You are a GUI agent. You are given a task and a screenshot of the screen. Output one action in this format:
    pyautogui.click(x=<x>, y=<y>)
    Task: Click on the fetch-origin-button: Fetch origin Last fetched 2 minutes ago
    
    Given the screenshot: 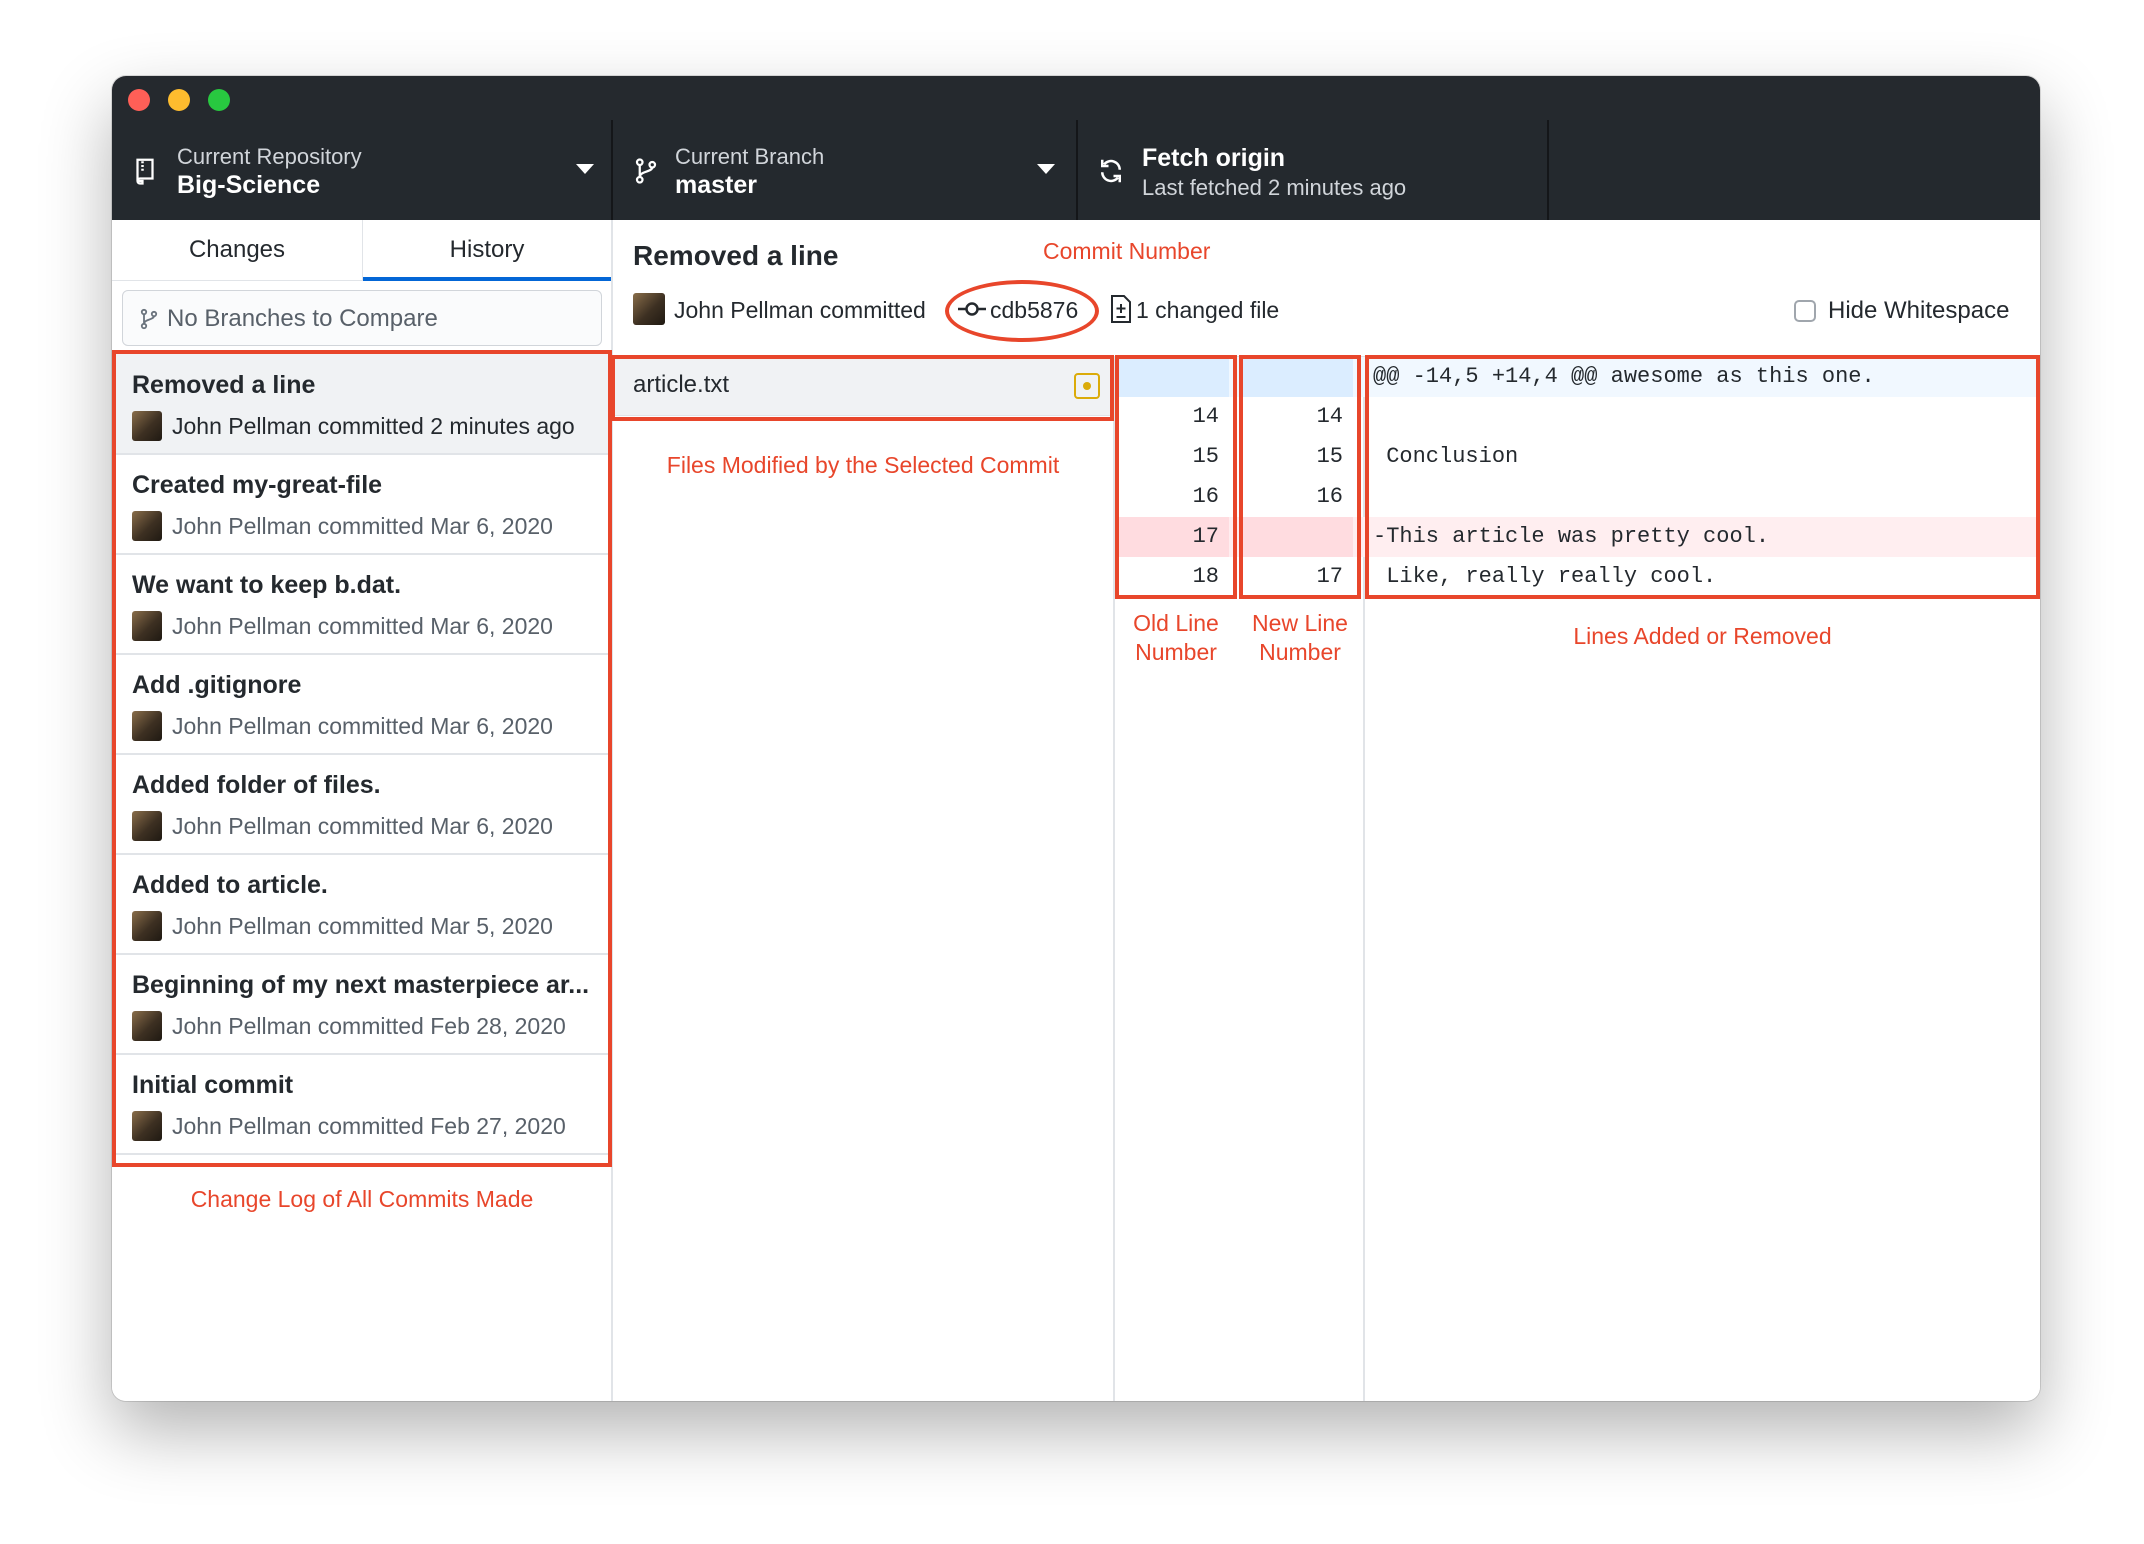 What is the action you would take?
    pyautogui.click(x=1313, y=170)
    